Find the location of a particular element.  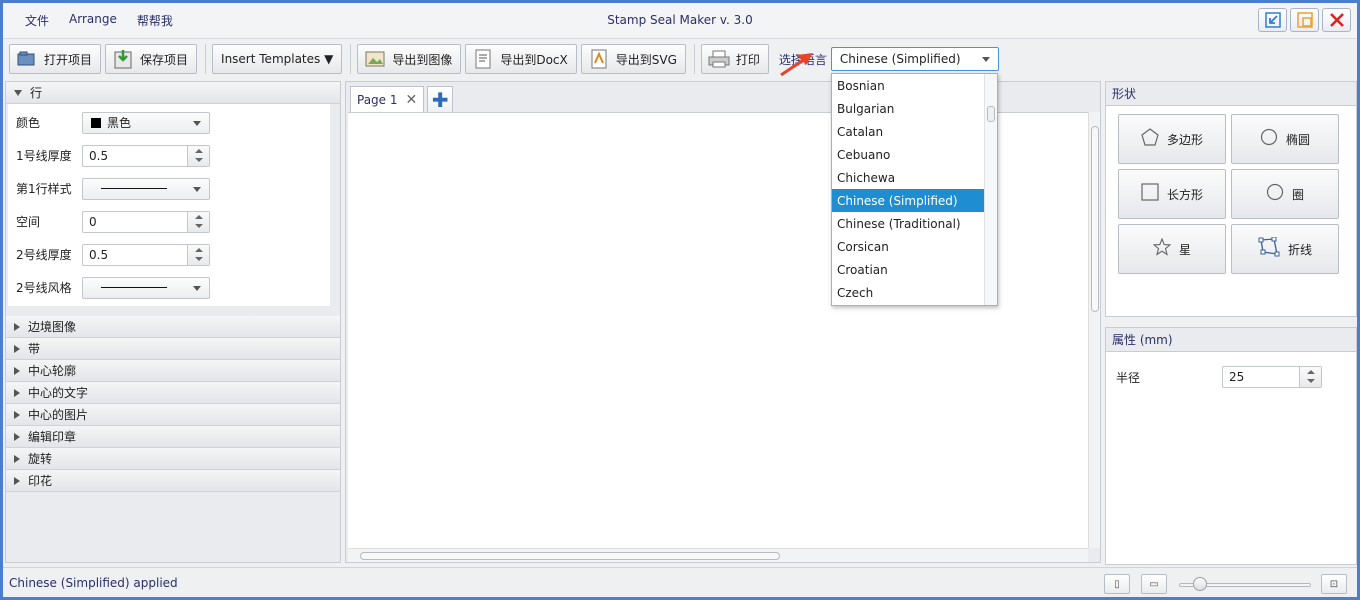

section-line-label: 行 is located at coordinates (36, 93).